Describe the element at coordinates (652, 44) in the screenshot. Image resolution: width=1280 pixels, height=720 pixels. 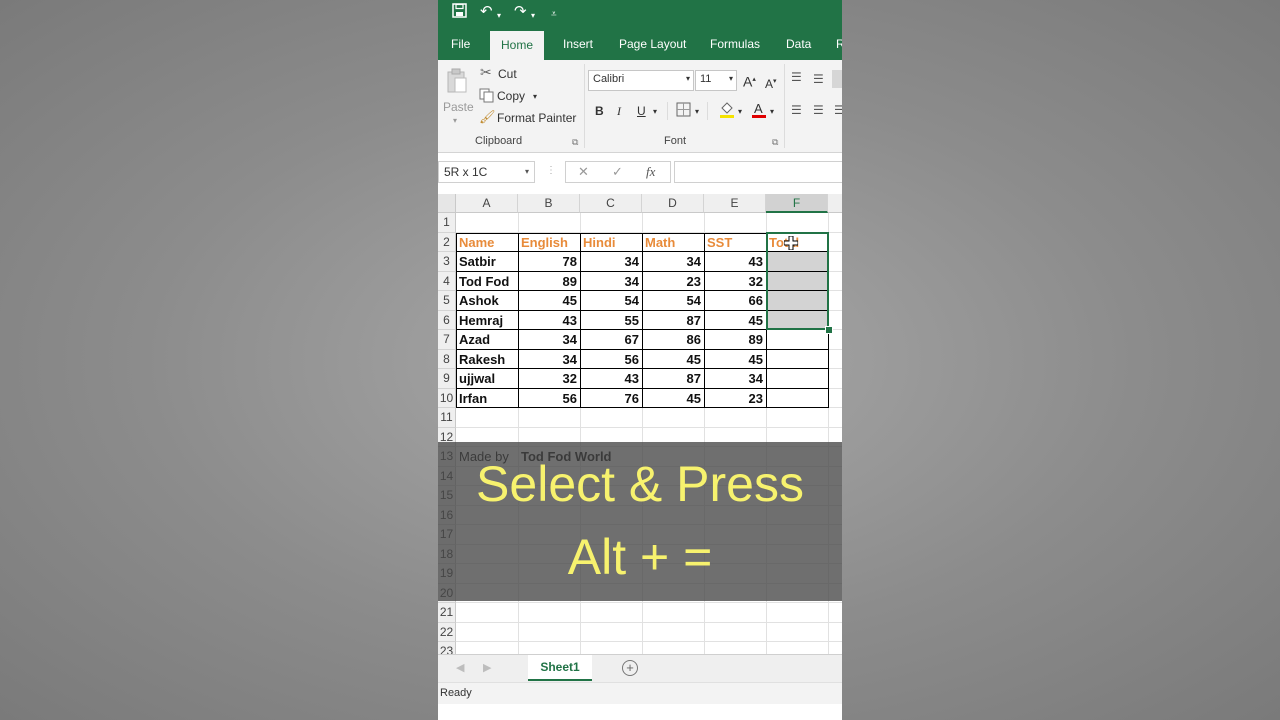
I see `tab-page-layout: Page Layout` at that location.